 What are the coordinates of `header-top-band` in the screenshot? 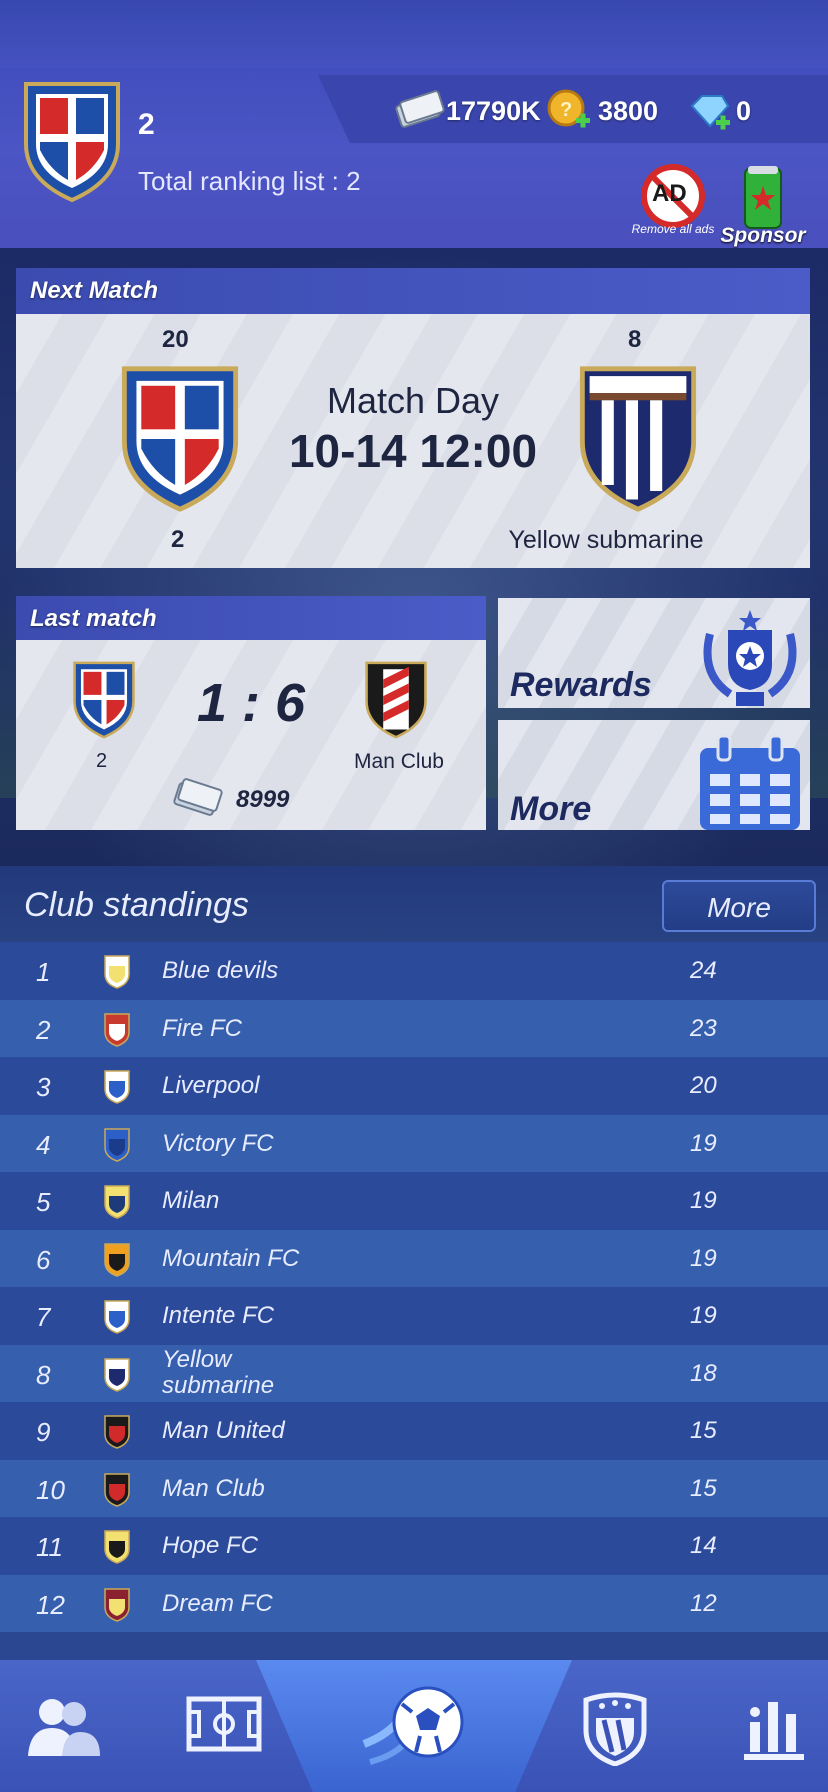 It's located at (414, 34).